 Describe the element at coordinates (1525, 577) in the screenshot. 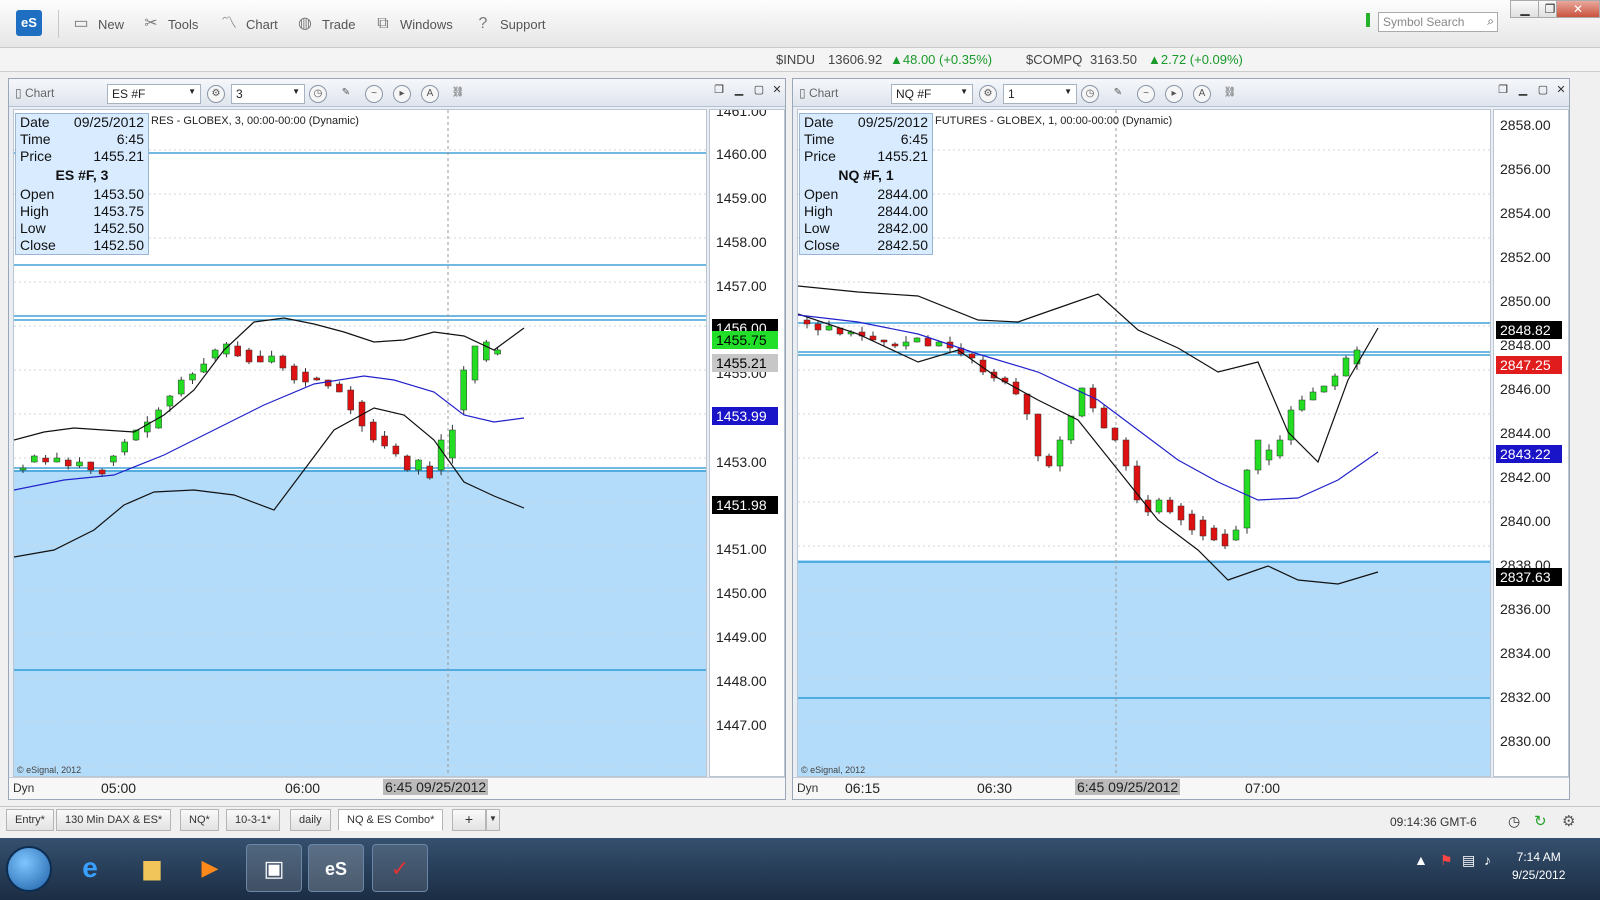

I see `price-tag: 2837.63` at that location.